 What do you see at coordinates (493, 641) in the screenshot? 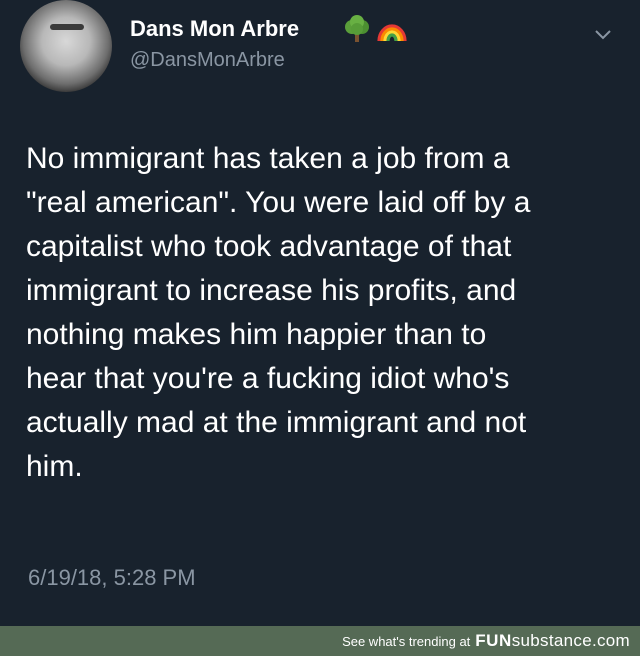
I see `footer-brand-fun: FUN` at bounding box center [493, 641].